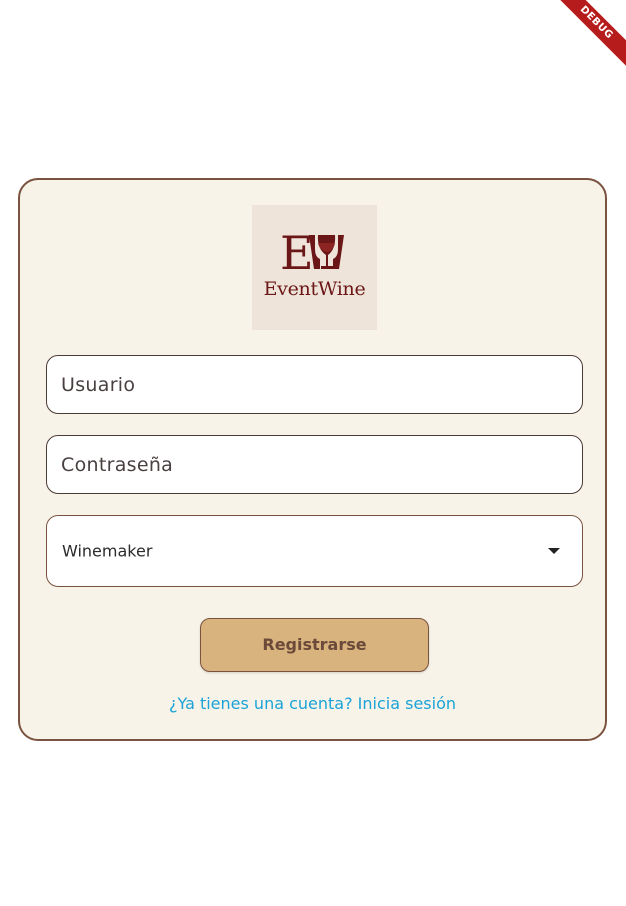 Image resolution: width=626 pixels, height=906 pixels. What do you see at coordinates (117, 464) in the screenshot?
I see `password-placeholder: Contraseña` at bounding box center [117, 464].